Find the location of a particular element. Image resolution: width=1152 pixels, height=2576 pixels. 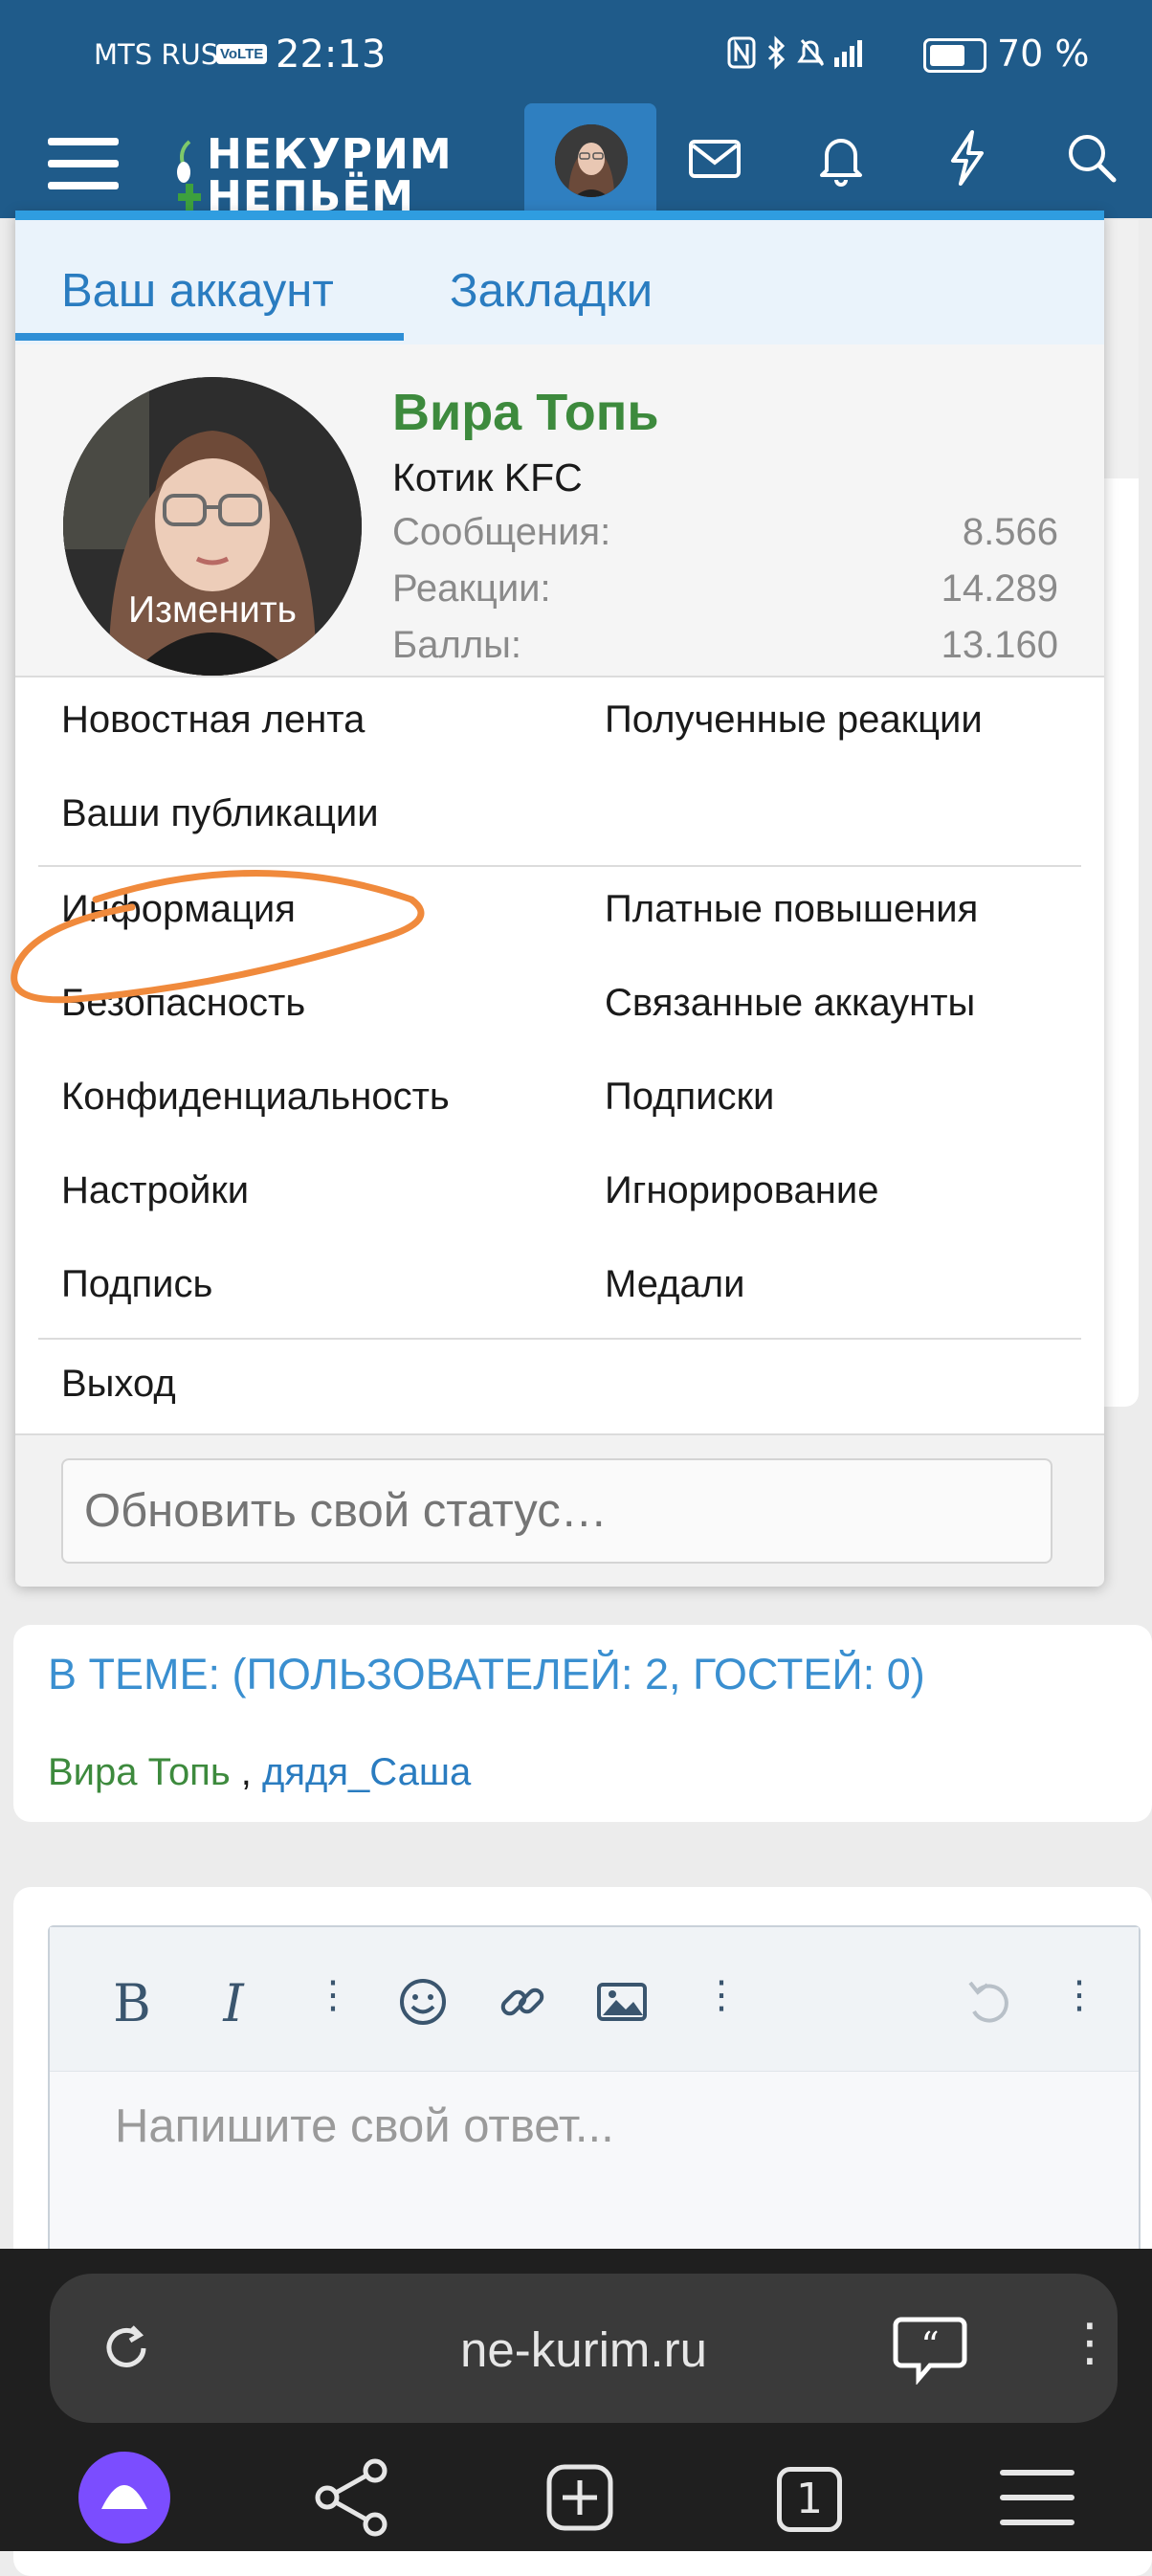

online-title: В ТЕМЕ: (ПОЛЬЗОВАТЕЛЕЙ: 2, ГОСТЕЙ: 0) is located at coordinates (486, 1674).